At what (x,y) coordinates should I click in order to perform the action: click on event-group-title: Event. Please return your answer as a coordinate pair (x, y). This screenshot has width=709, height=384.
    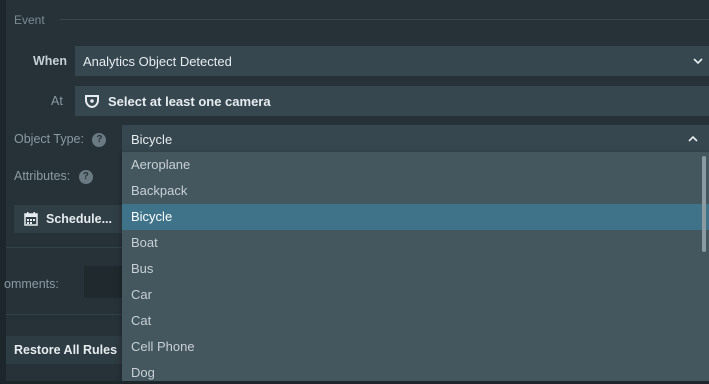
    Looking at the image, I should click on (29, 20).